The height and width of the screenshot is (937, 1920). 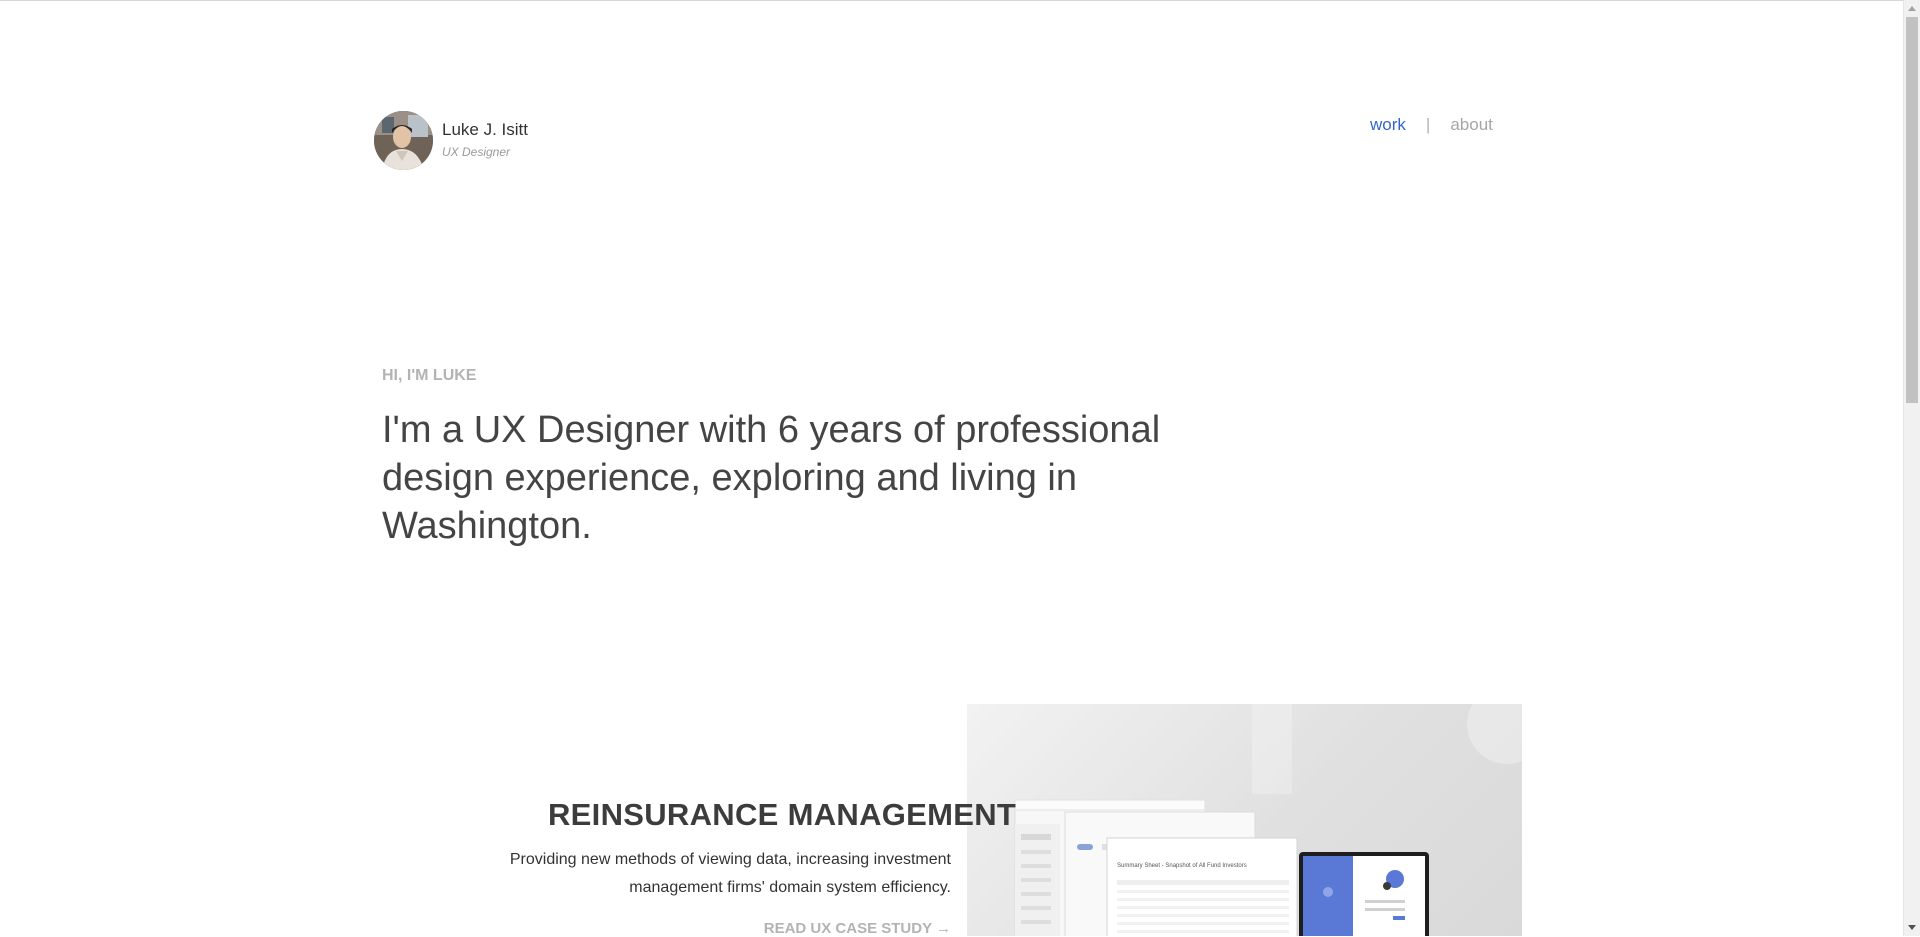 What do you see at coordinates (857, 928) in the screenshot?
I see `read-case-study-link: READ UX CASE STUDY →` at bounding box center [857, 928].